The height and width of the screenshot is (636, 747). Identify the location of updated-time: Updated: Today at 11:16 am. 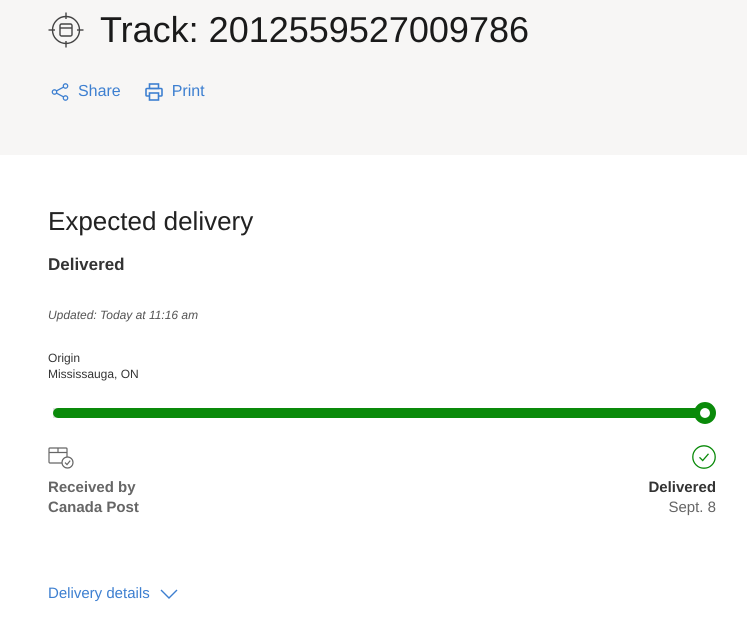
(124, 315).